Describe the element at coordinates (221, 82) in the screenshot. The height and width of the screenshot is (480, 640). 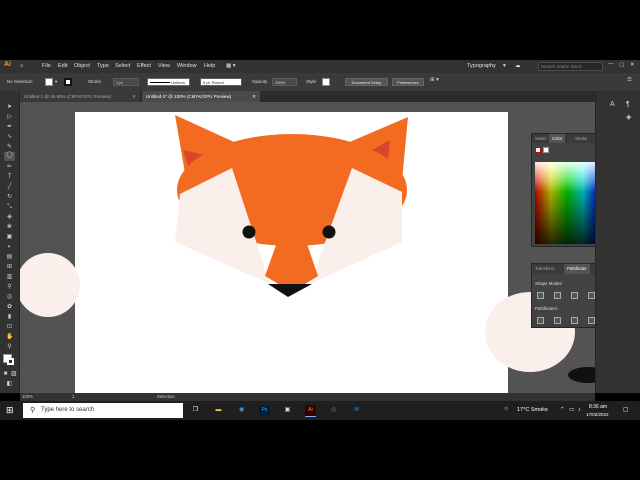
I see `brush-definition: 5 pt. Round` at that location.